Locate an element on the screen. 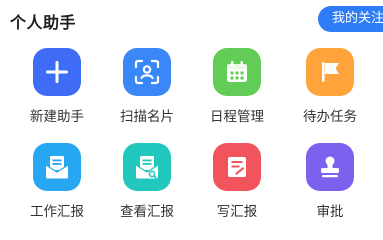 Image resolution: width=383 pixels, height=240 pixels. tile-label: 工作汇报 is located at coordinates (57, 212).